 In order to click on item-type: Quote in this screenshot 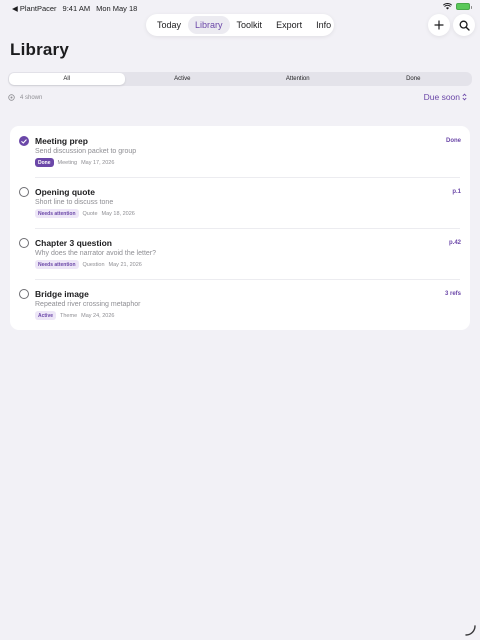, I will do `click(90, 213)`.